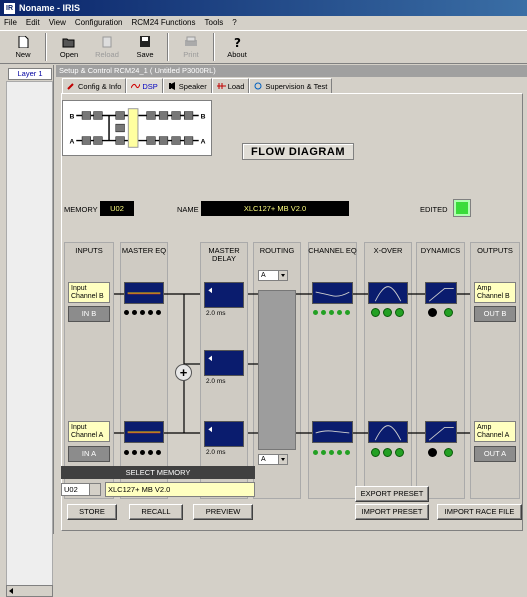 The image size is (527, 597). Describe the element at coordinates (388, 432) in the screenshot. I see `xover-a-display` at that location.